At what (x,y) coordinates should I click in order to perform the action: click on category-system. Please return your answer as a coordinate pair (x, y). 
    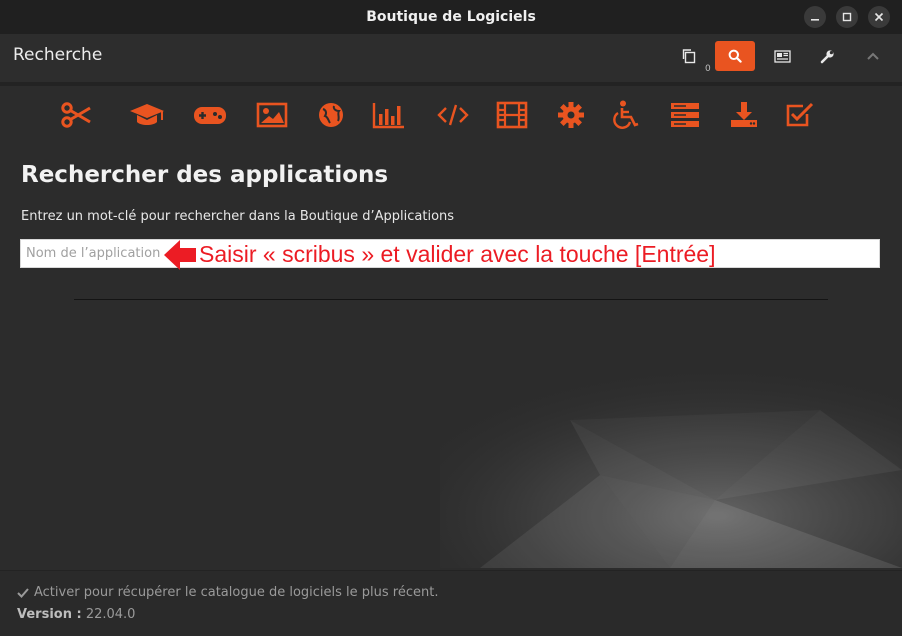
    Looking at the image, I should click on (571, 115).